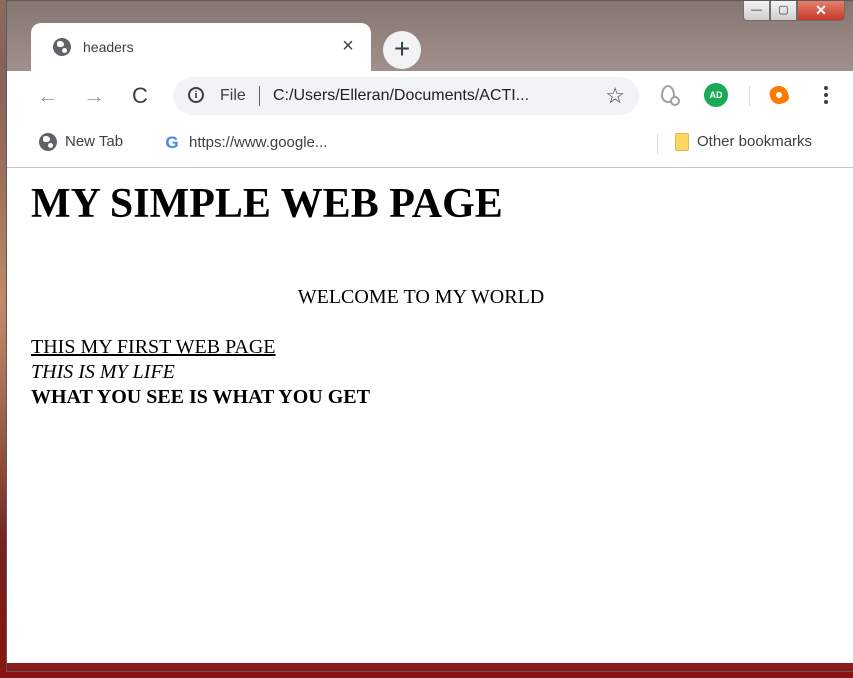  What do you see at coordinates (402, 50) in the screenshot?
I see `new-tab-button: +` at bounding box center [402, 50].